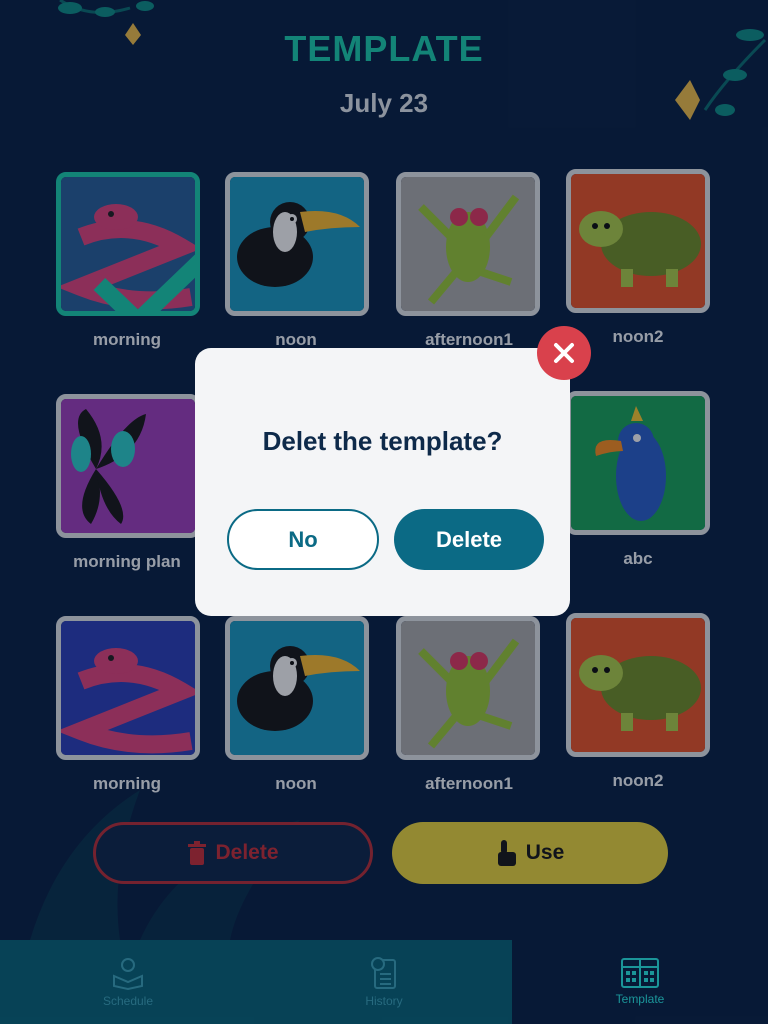  I want to click on confirm-delete-button: Delete, so click(469, 539).